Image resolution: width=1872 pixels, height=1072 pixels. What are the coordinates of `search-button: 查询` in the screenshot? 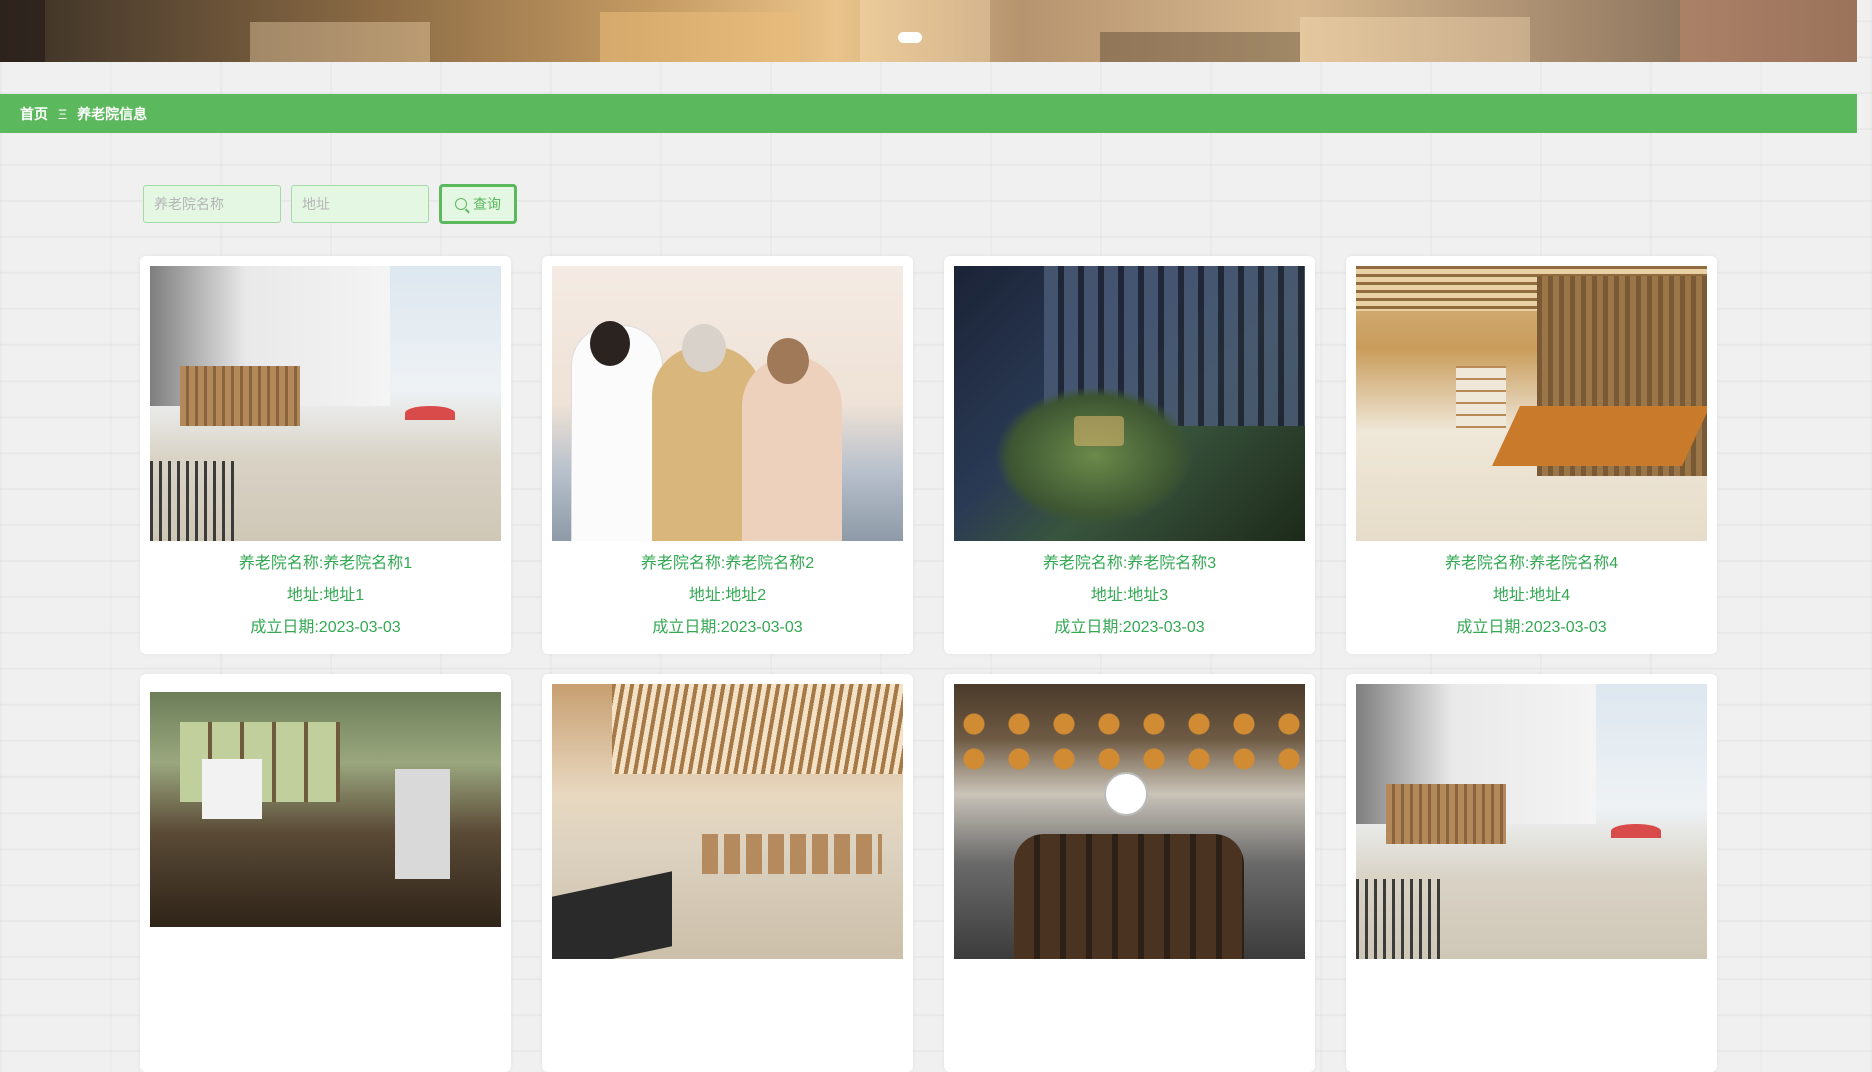 It's located at (478, 204).